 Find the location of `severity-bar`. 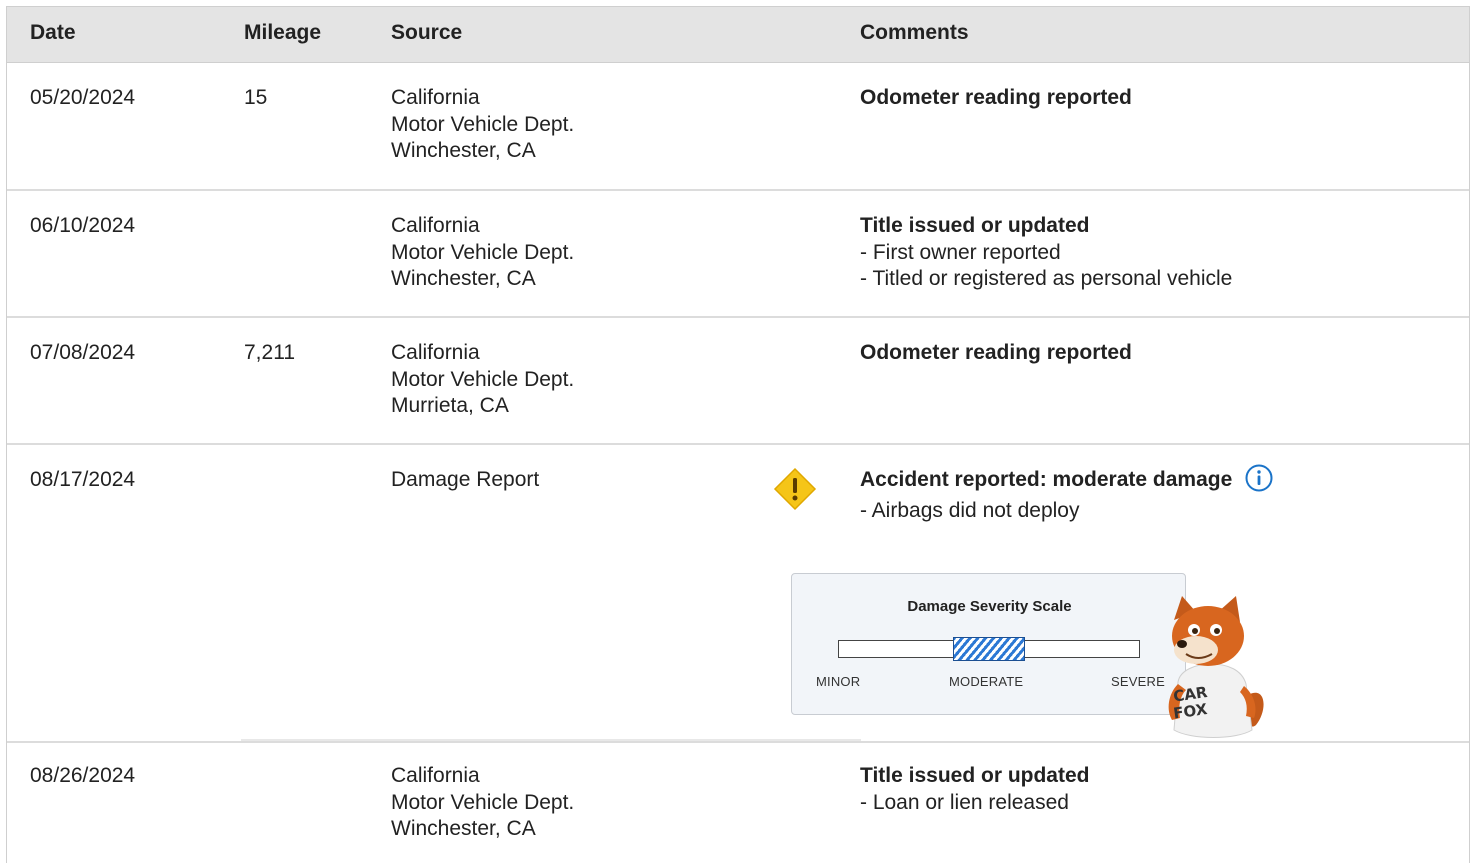

severity-bar is located at coordinates (989, 649).